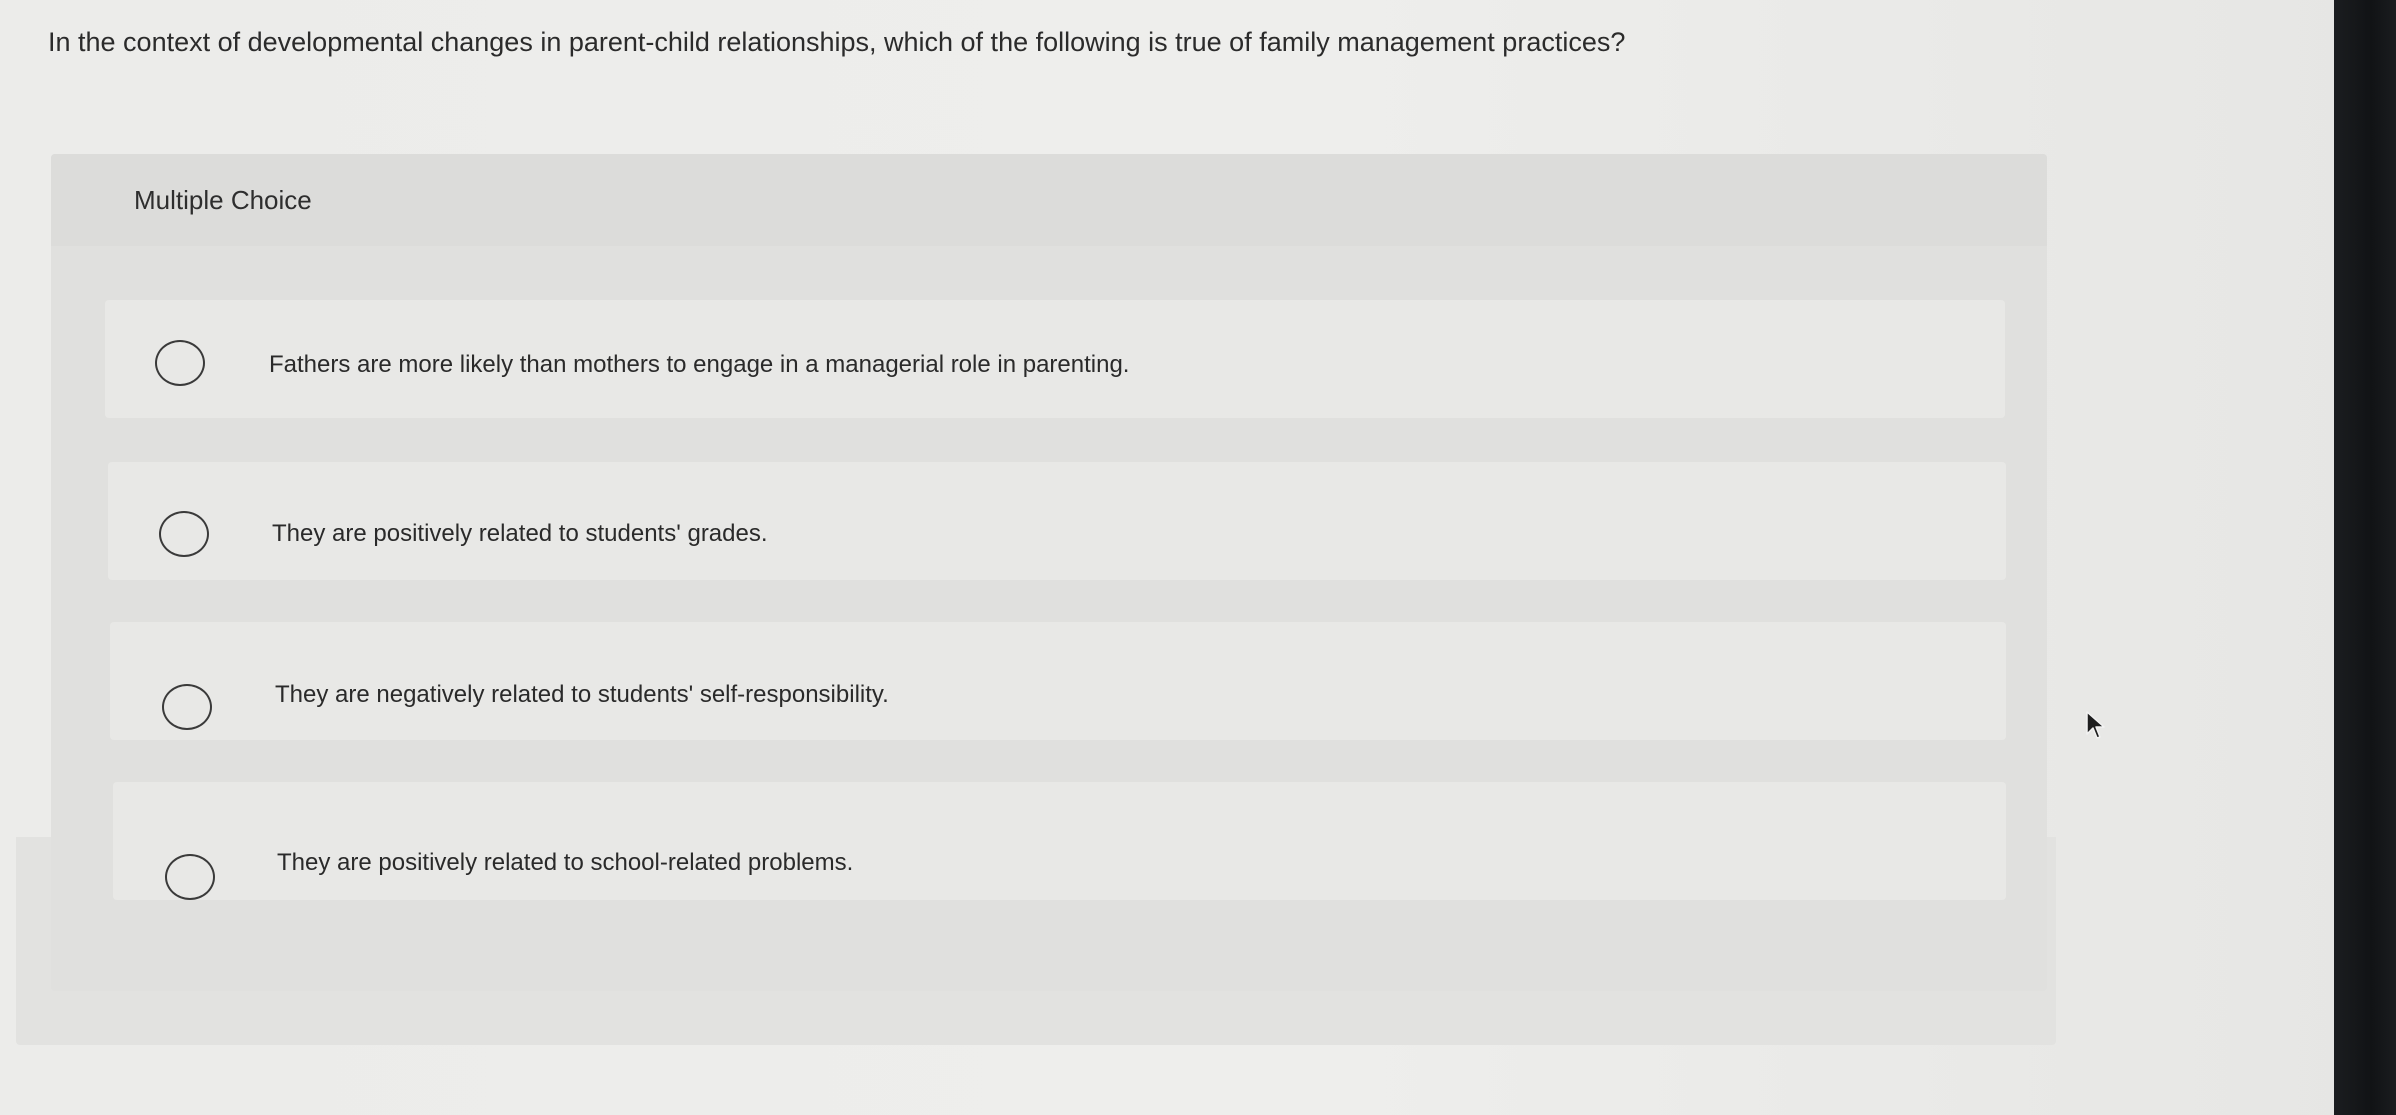  I want to click on panel-header: Multiple Choice, so click(1049, 200).